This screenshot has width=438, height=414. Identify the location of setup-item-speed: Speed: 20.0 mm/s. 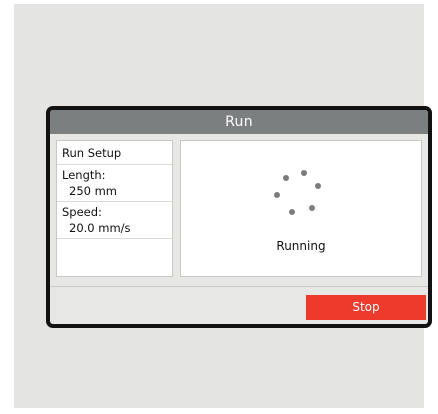
(114, 220).